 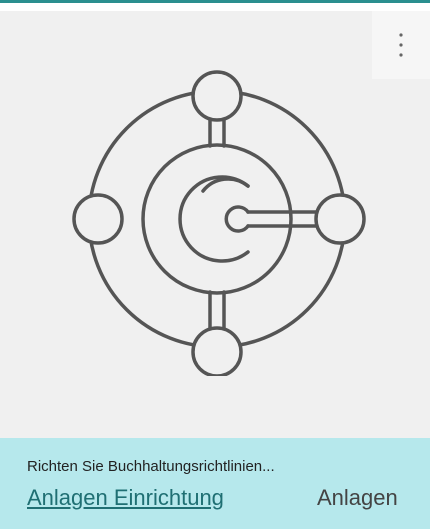 I want to click on tile-category-label: Anlagen, so click(x=357, y=497).